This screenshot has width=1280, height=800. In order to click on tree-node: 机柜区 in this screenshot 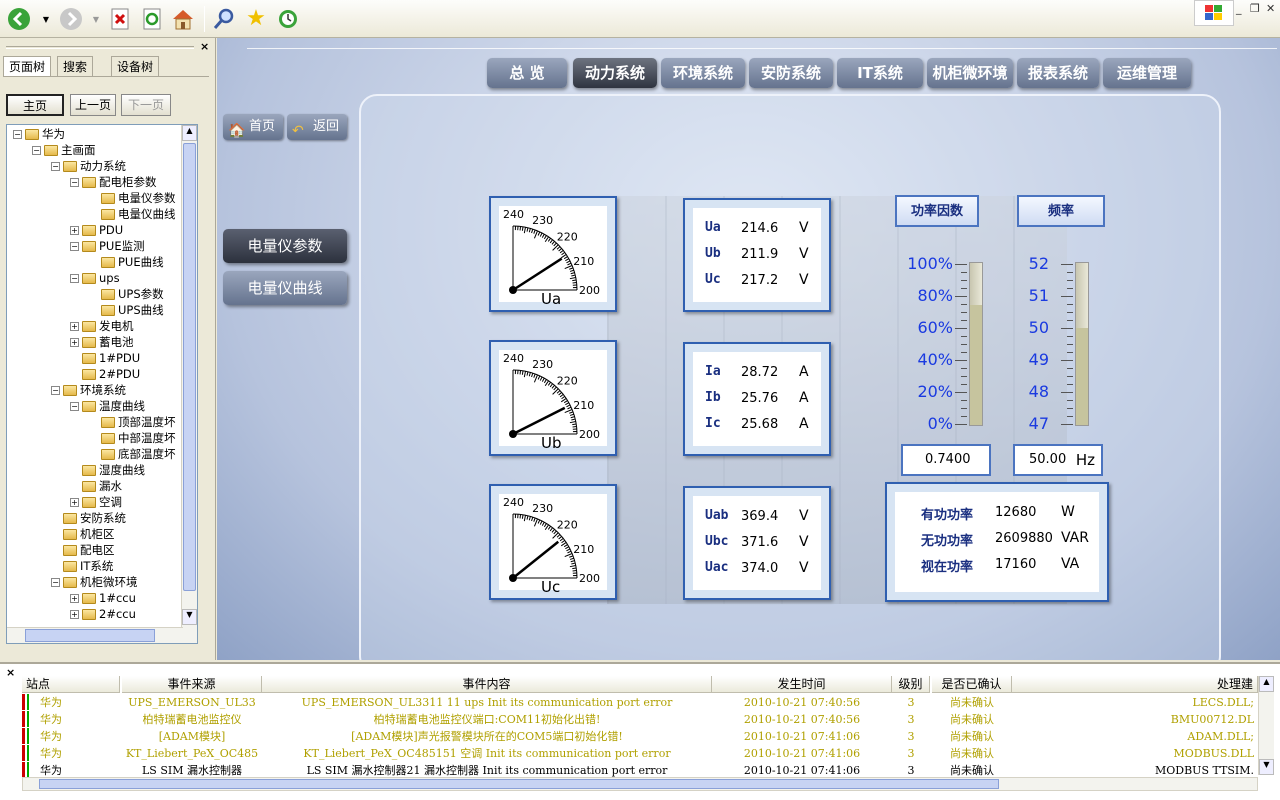, I will do `click(83, 534)`.